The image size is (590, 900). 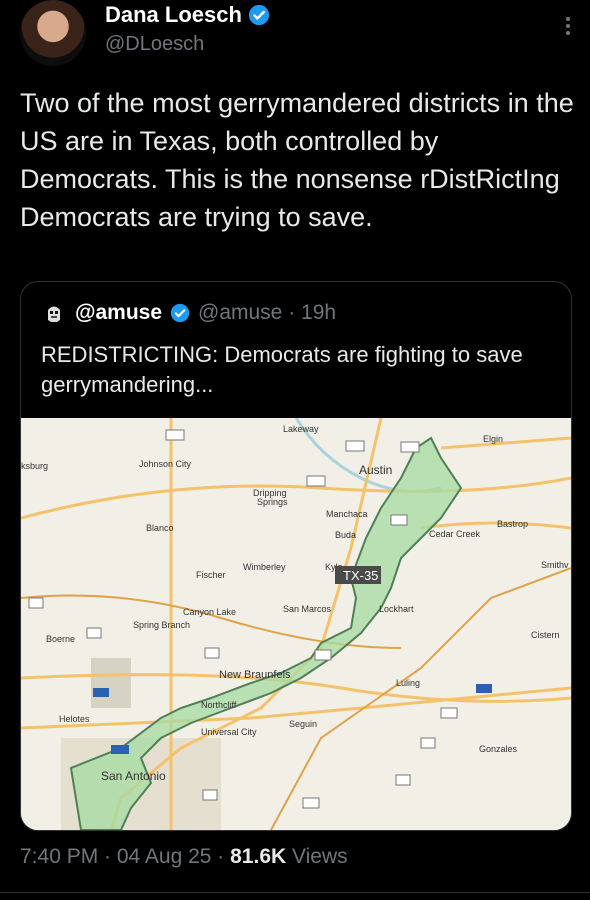 I want to click on svg-text: Springs, so click(x=272, y=502).